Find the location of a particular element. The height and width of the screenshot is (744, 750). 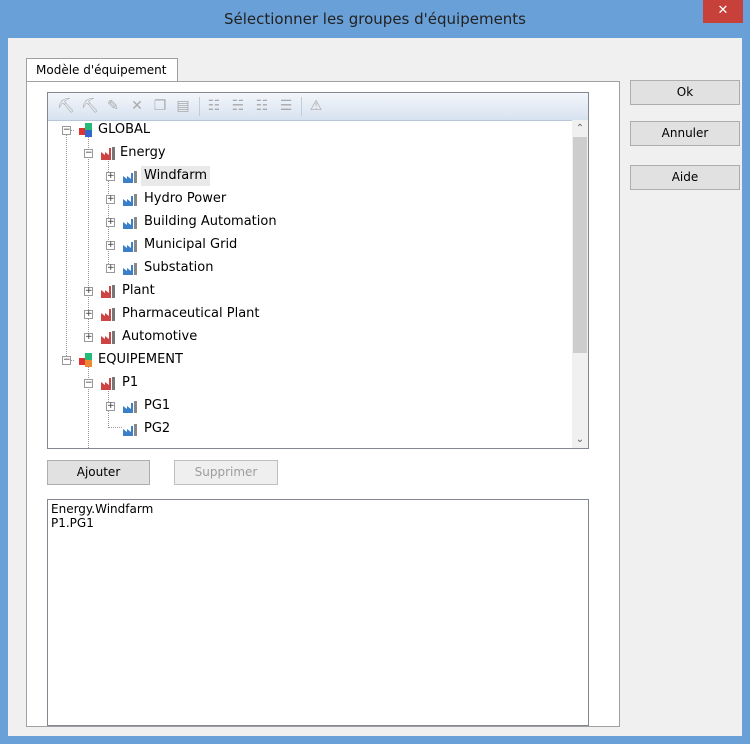

tree-toolbar: ⛏ ⛏ ✎ ✕ ❐ ▤ ☷ ☵ ☷ ☰ ⚠ is located at coordinates (318, 107).